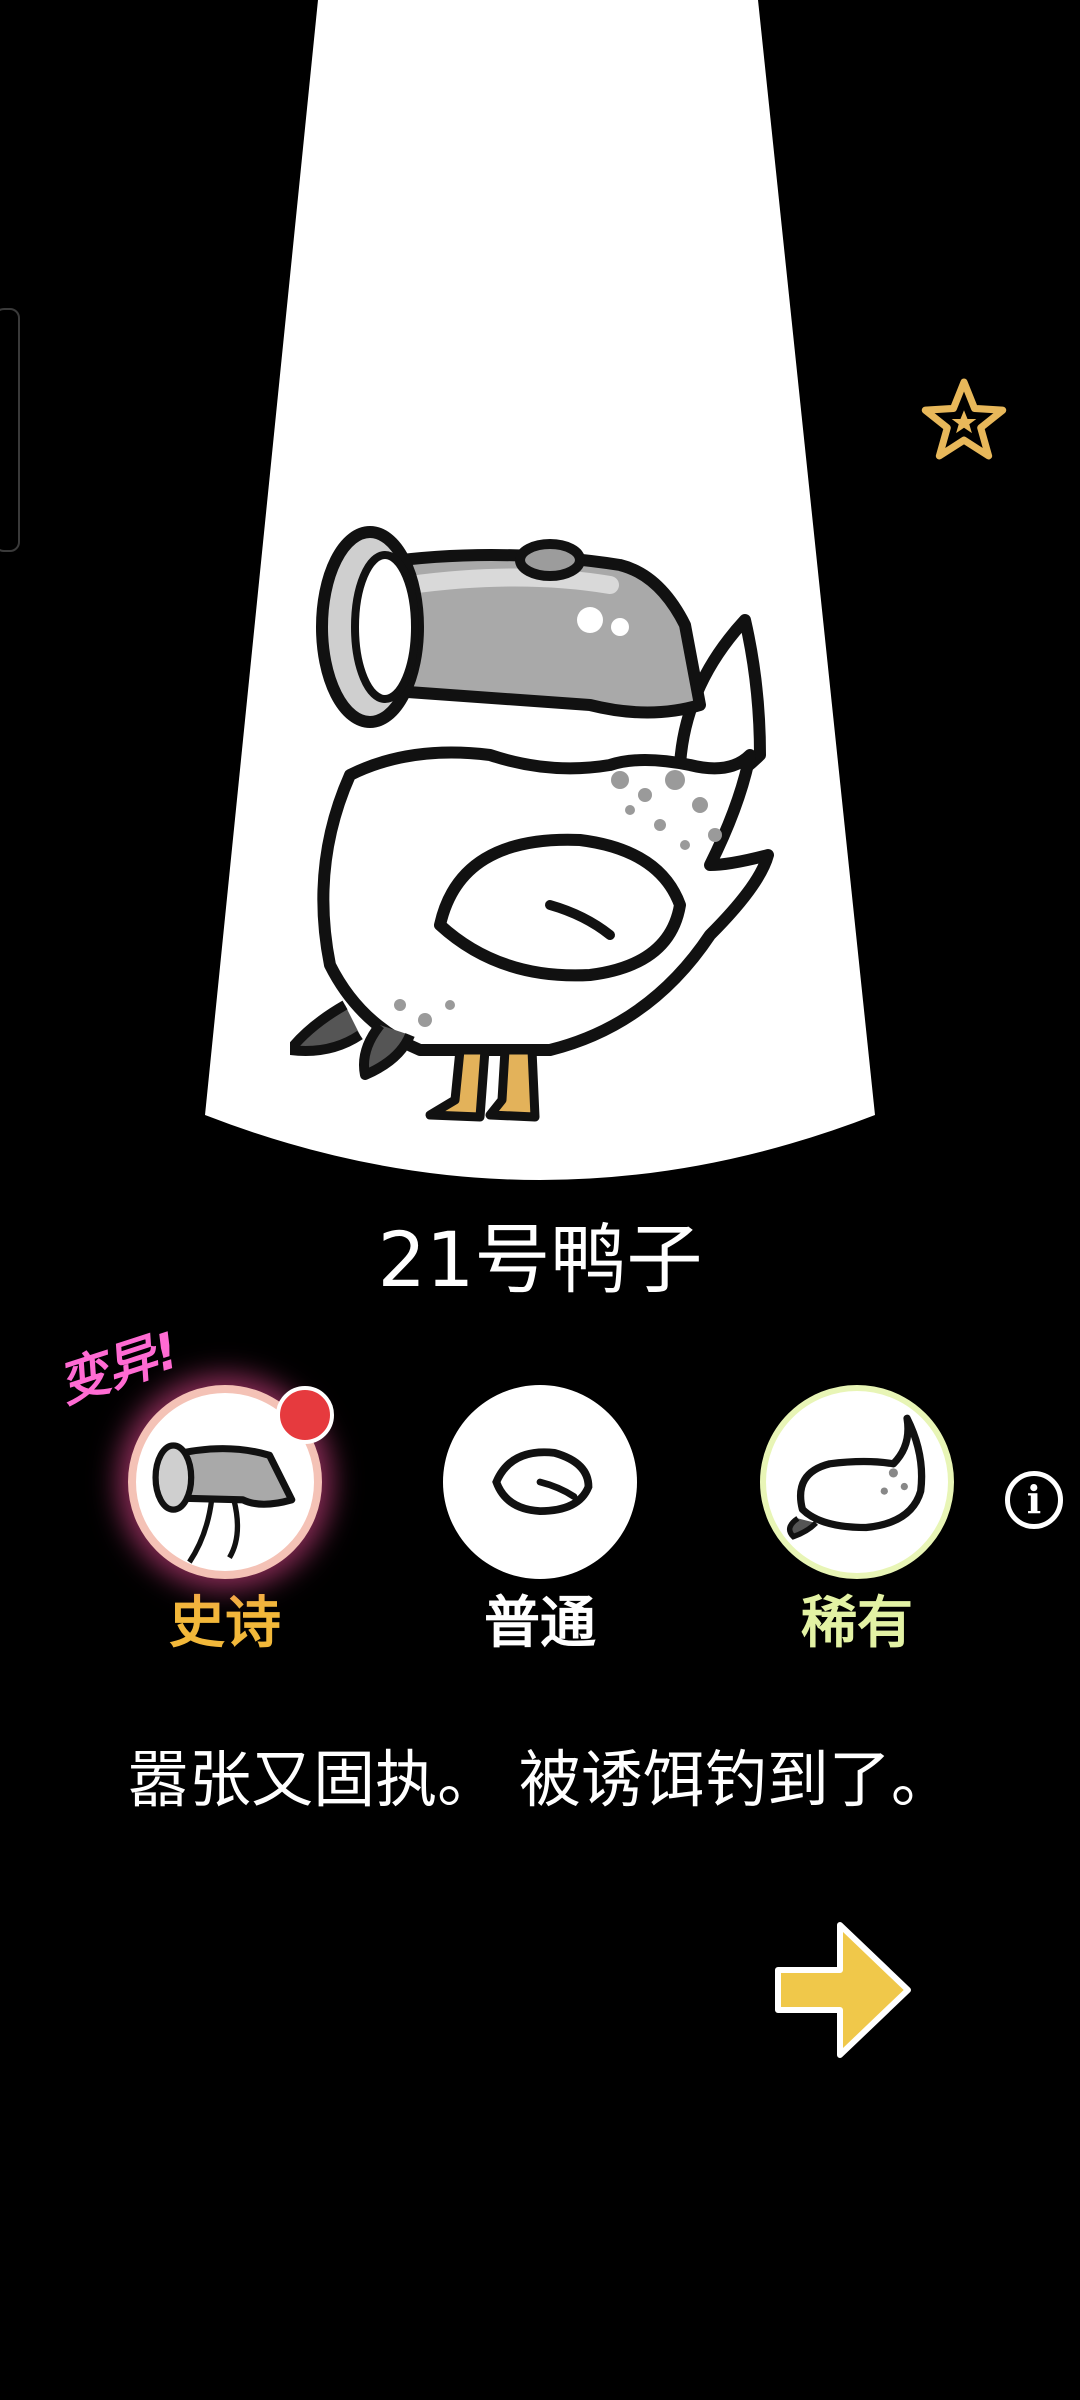 Image resolution: width=1080 pixels, height=2400 pixels. Describe the element at coordinates (843, 1990) in the screenshot. I see `next-arrow-icon` at that location.